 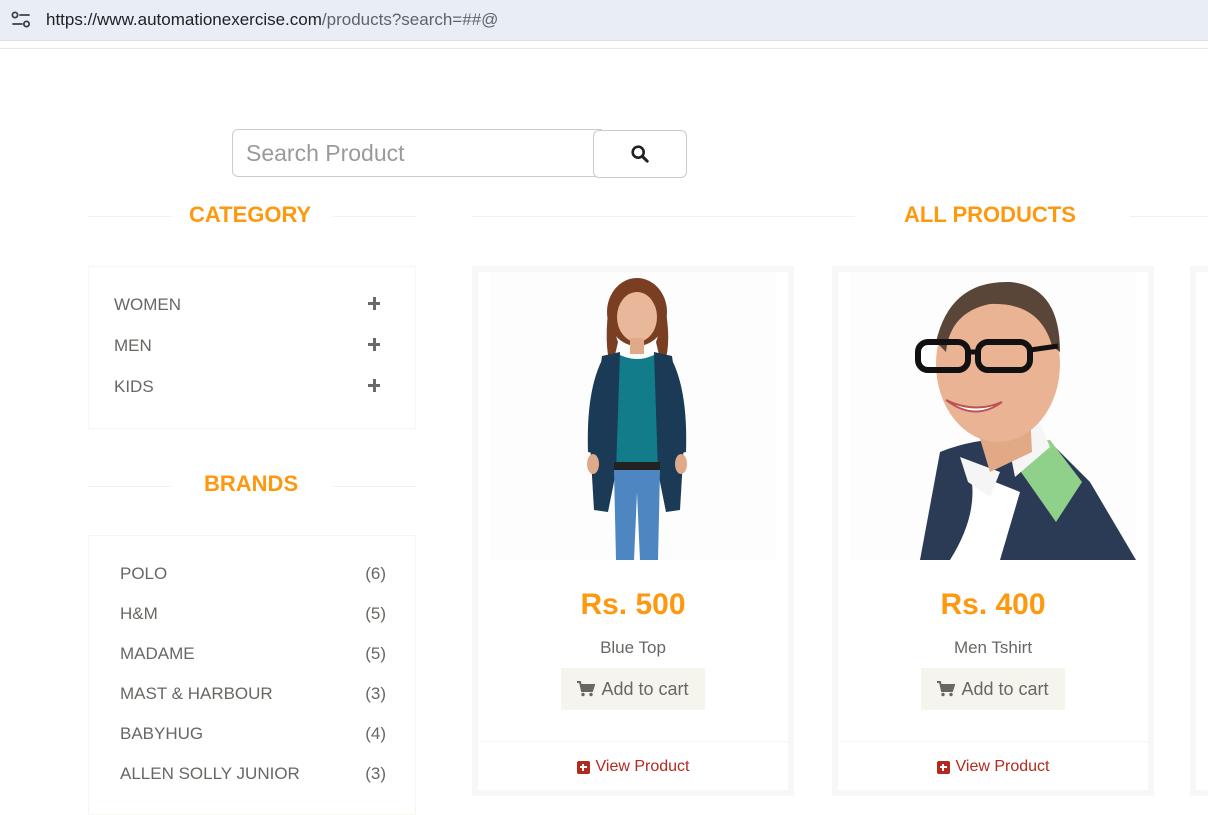 What do you see at coordinates (993, 604) in the screenshot?
I see `product-price: Rs. 400` at bounding box center [993, 604].